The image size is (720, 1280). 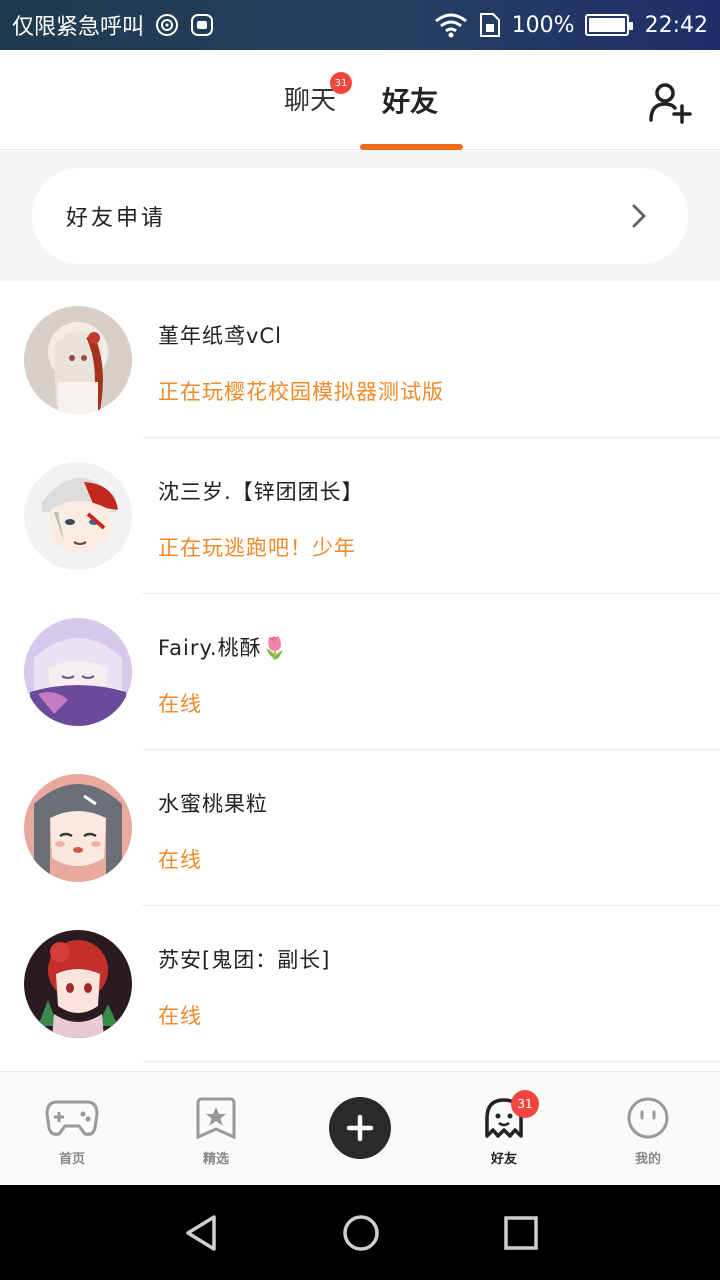 I want to click on tab-chat: 聊天, so click(x=310, y=98).